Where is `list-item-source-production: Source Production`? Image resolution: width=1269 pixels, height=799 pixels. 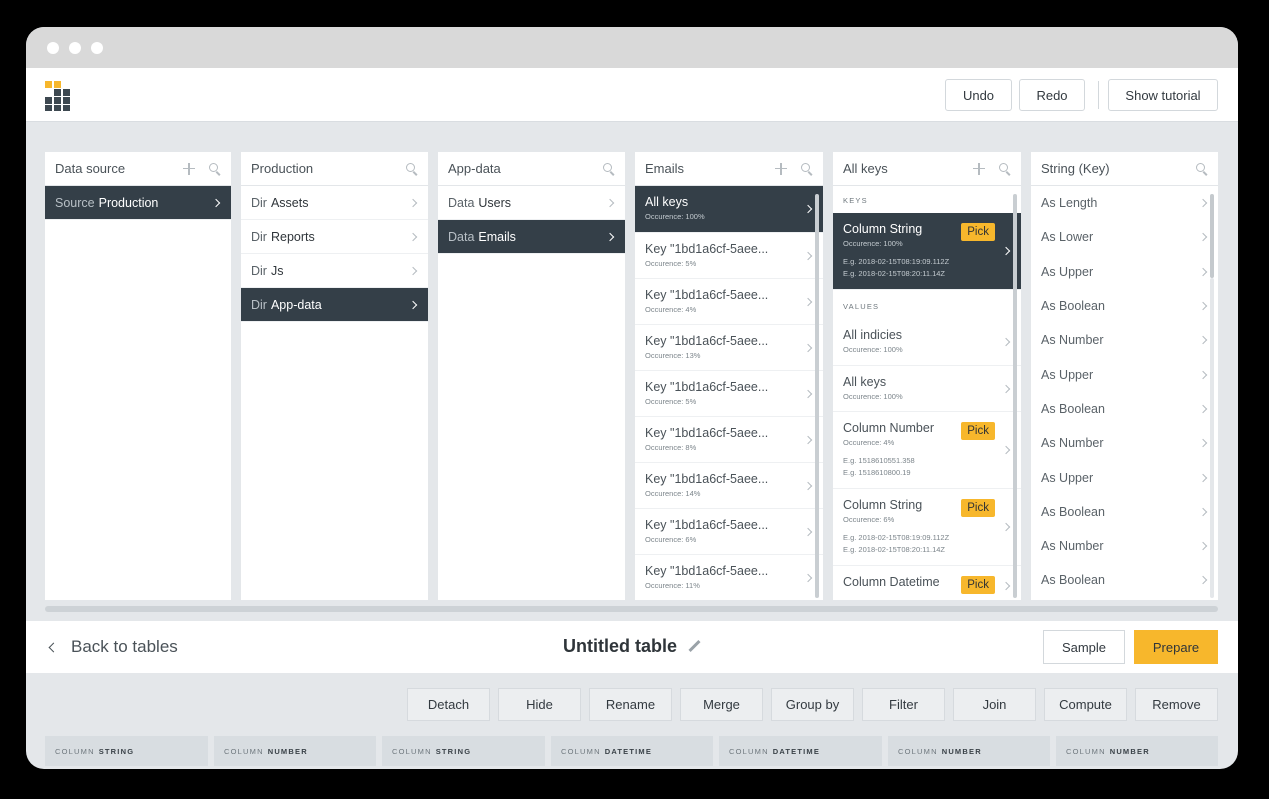
list-item-source-production: Source Production is located at coordinates (138, 203).